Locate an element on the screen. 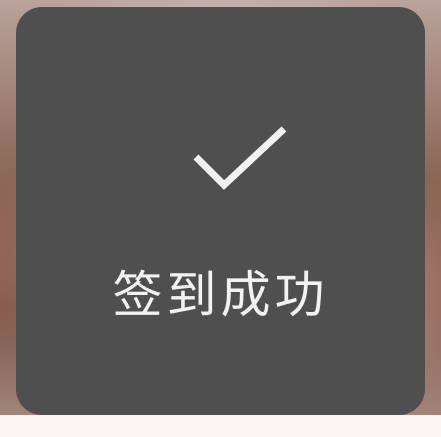 The width and height of the screenshot is (441, 437). toast-message: 签到成功 is located at coordinates (220, 295).